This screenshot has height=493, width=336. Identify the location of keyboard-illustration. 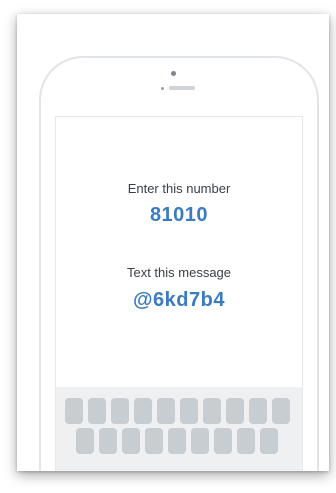
(179, 429).